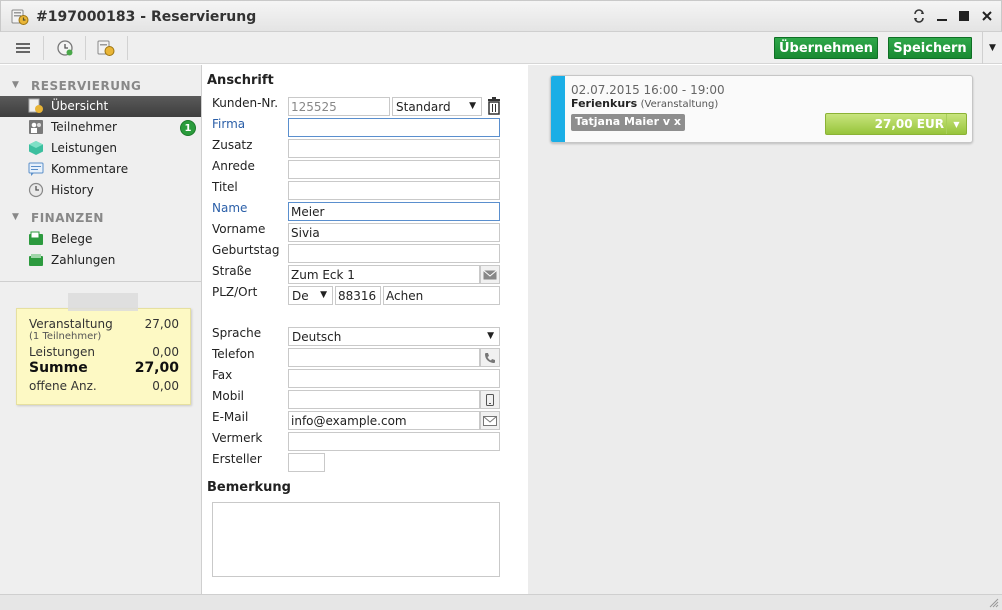 The image size is (1002, 610). Describe the element at coordinates (237, 438) in the screenshot. I see `label-vermerk: Vermerk` at that location.